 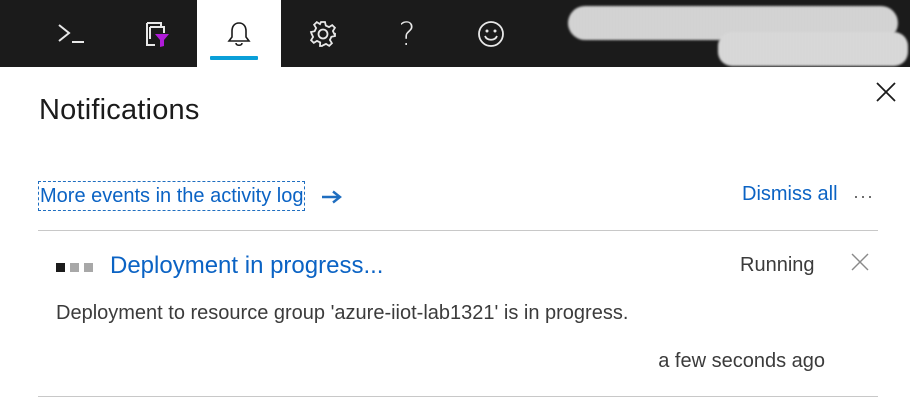 I want to click on directory-filter-icon, so click(x=157, y=34).